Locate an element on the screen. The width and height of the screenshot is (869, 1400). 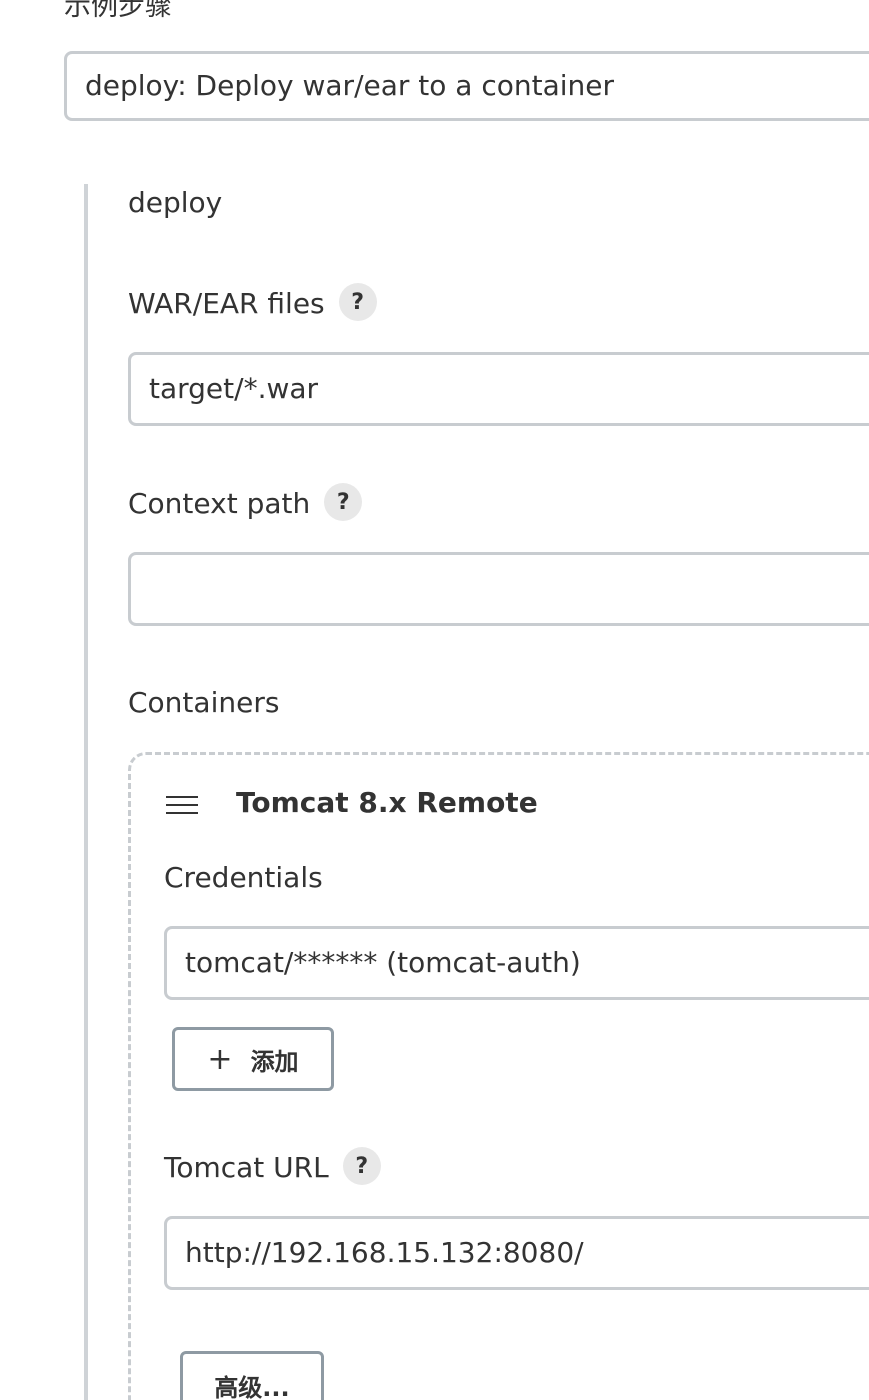
tomcat-url-label: Tomcat URL is located at coordinates (246, 1167).